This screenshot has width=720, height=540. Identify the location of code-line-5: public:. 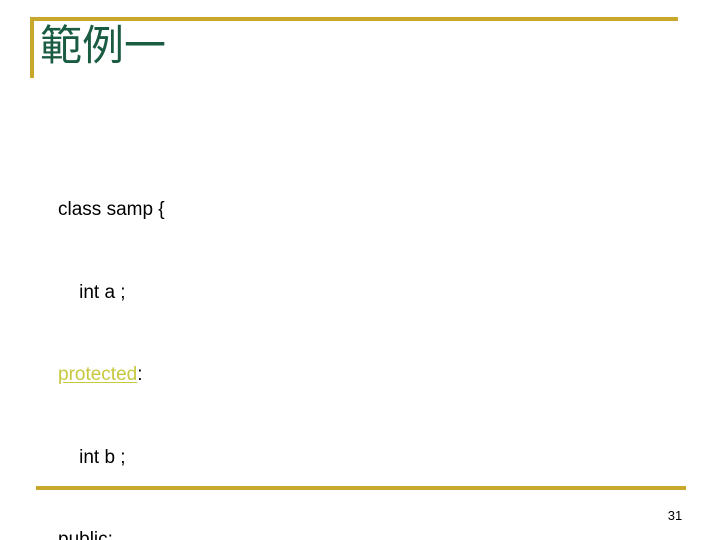
(85, 534).